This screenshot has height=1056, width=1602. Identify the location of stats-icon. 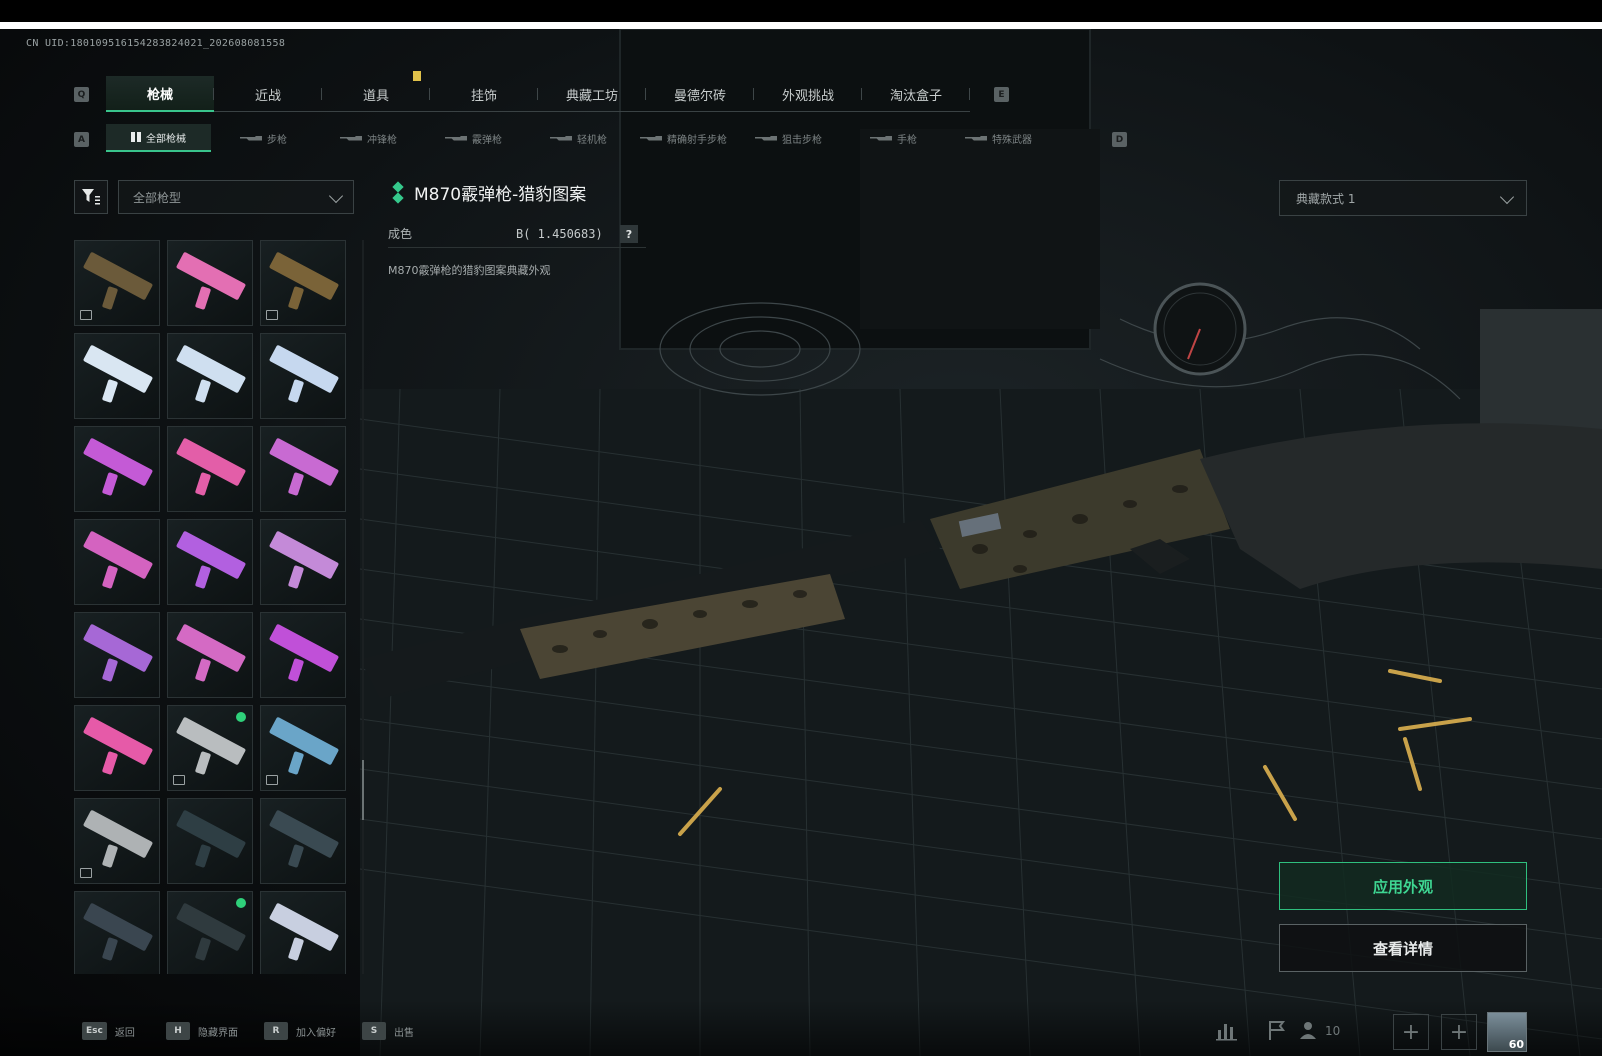
(1227, 1030).